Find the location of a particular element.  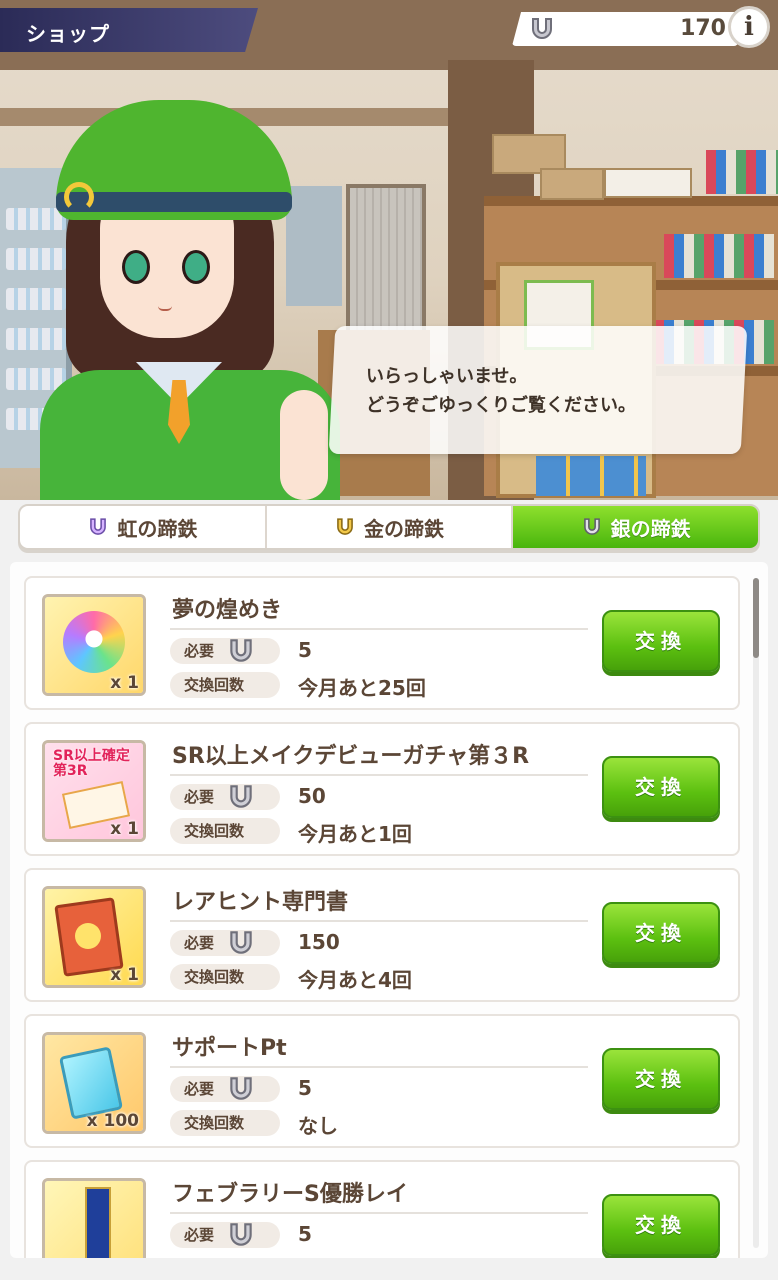

item-remaining: 今月あと25回 is located at coordinates (362, 688).